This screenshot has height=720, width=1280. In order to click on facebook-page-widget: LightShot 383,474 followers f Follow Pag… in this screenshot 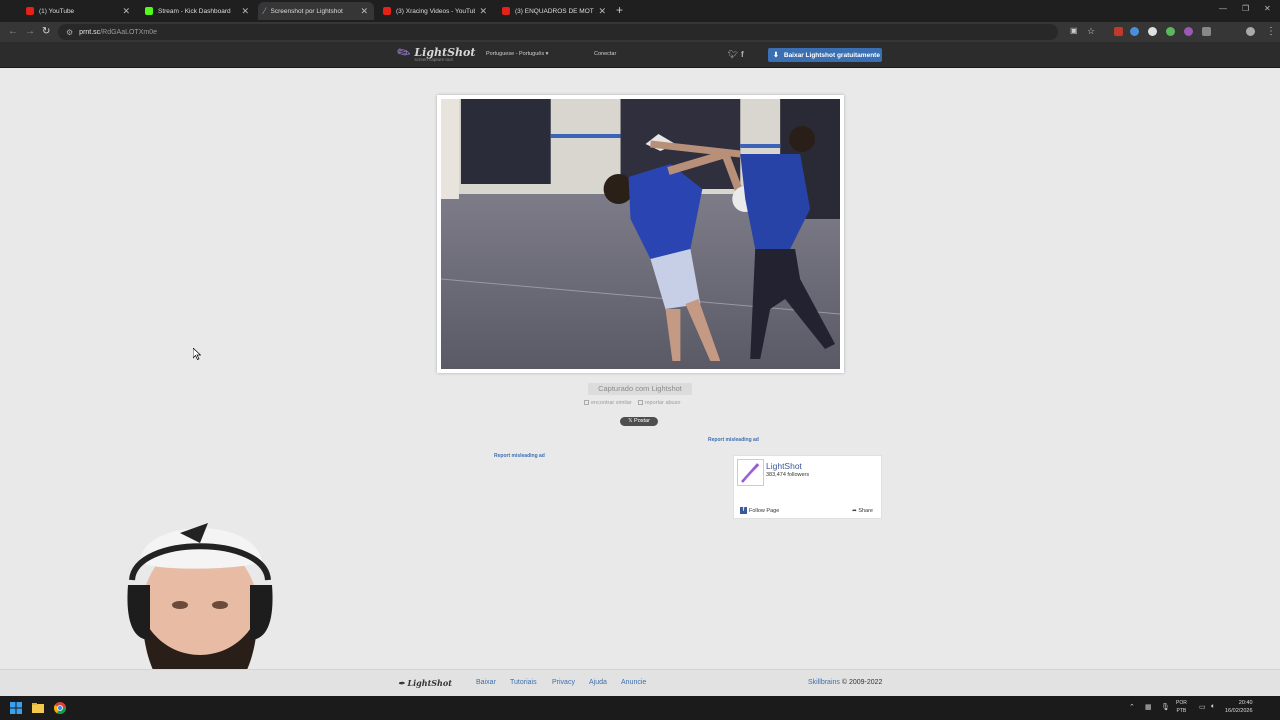, I will do `click(807, 487)`.